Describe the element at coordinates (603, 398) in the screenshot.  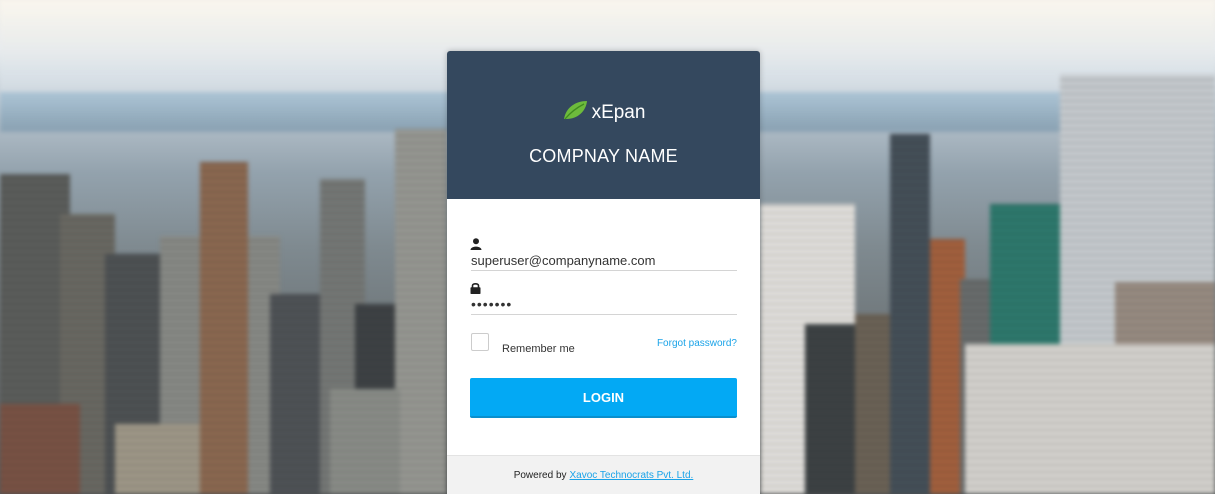
I see `login-button: LOGIN` at that location.